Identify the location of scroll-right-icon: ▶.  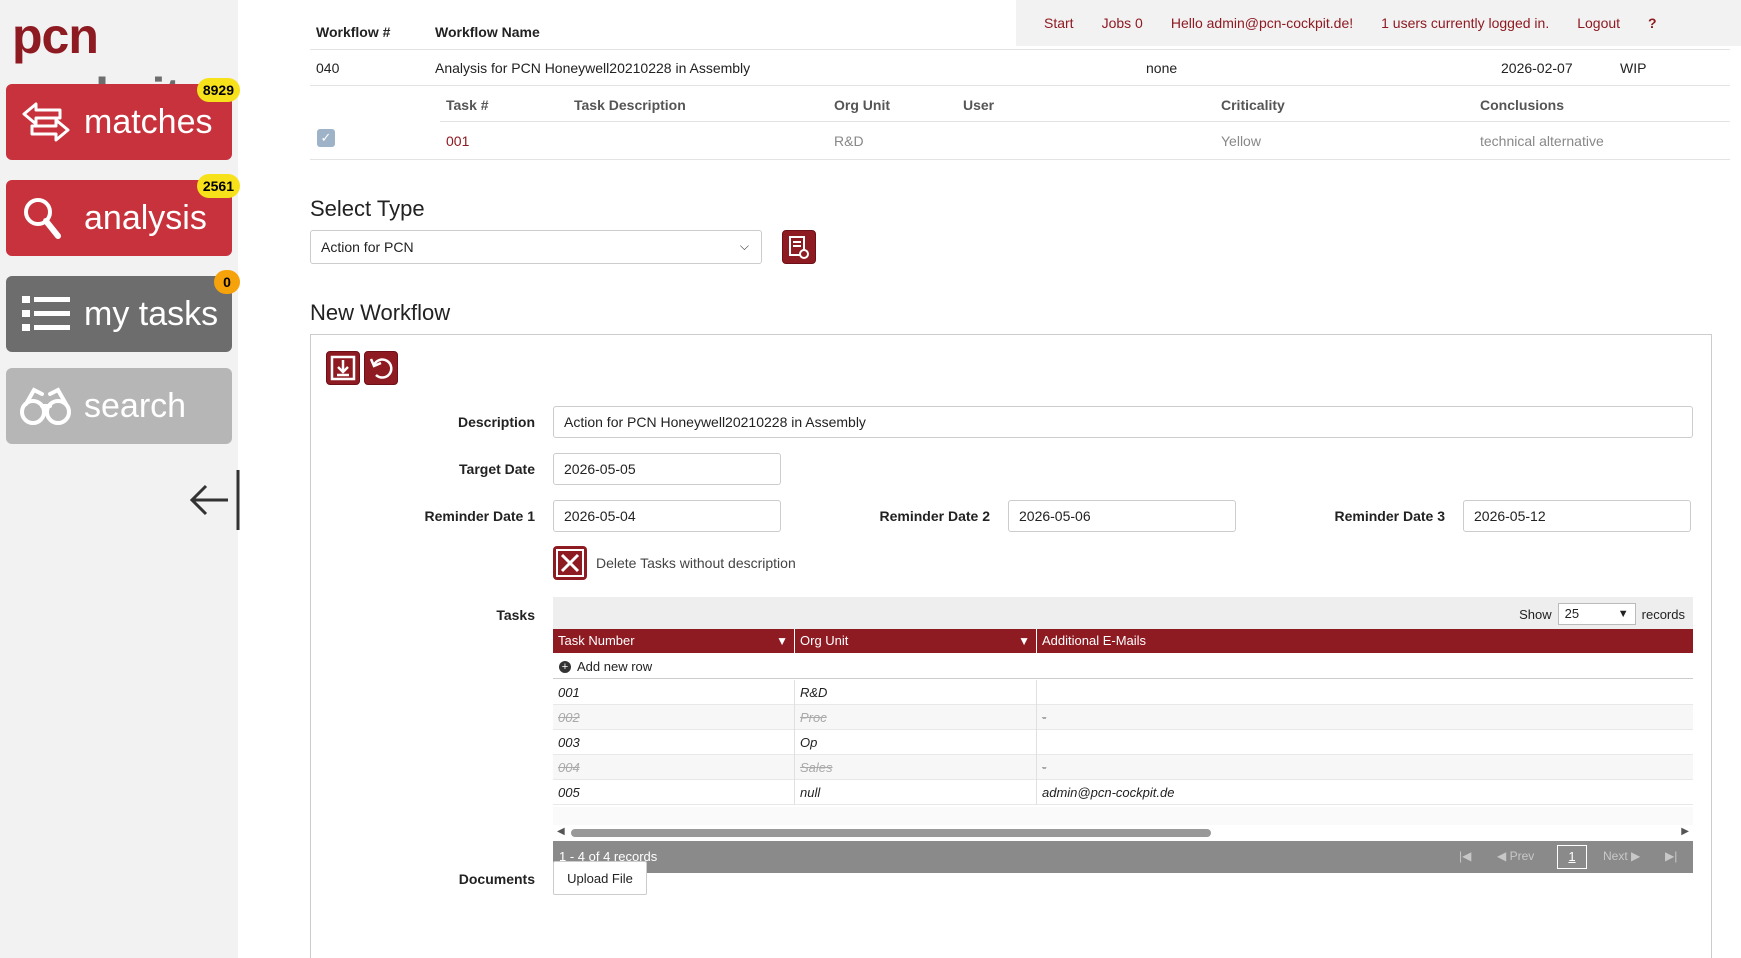
(1685, 831).